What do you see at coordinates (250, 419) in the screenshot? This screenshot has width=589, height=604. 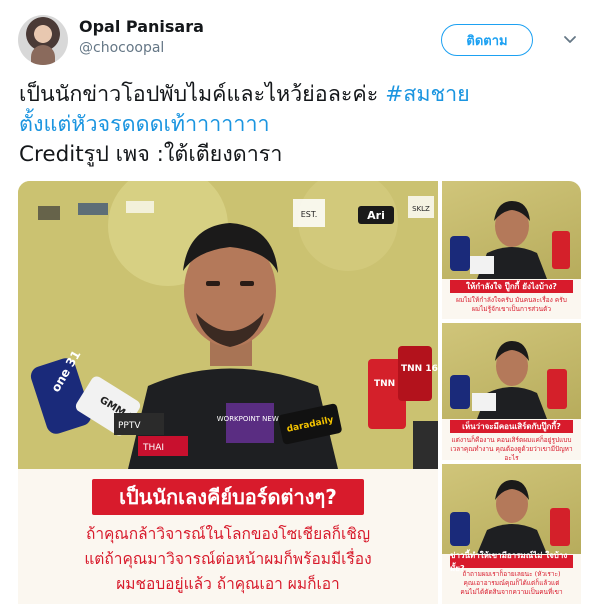 I see `mic-workpoint-label: WORKPOINT NEWS` at bounding box center [250, 419].